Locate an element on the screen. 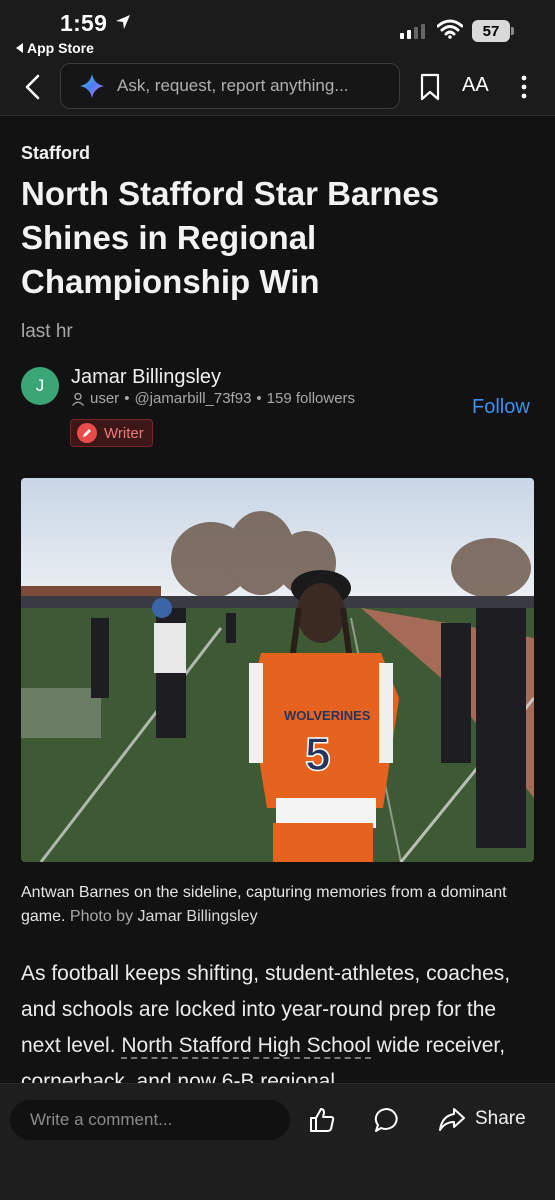  bottom-action-bar: Share is located at coordinates (277, 1141).